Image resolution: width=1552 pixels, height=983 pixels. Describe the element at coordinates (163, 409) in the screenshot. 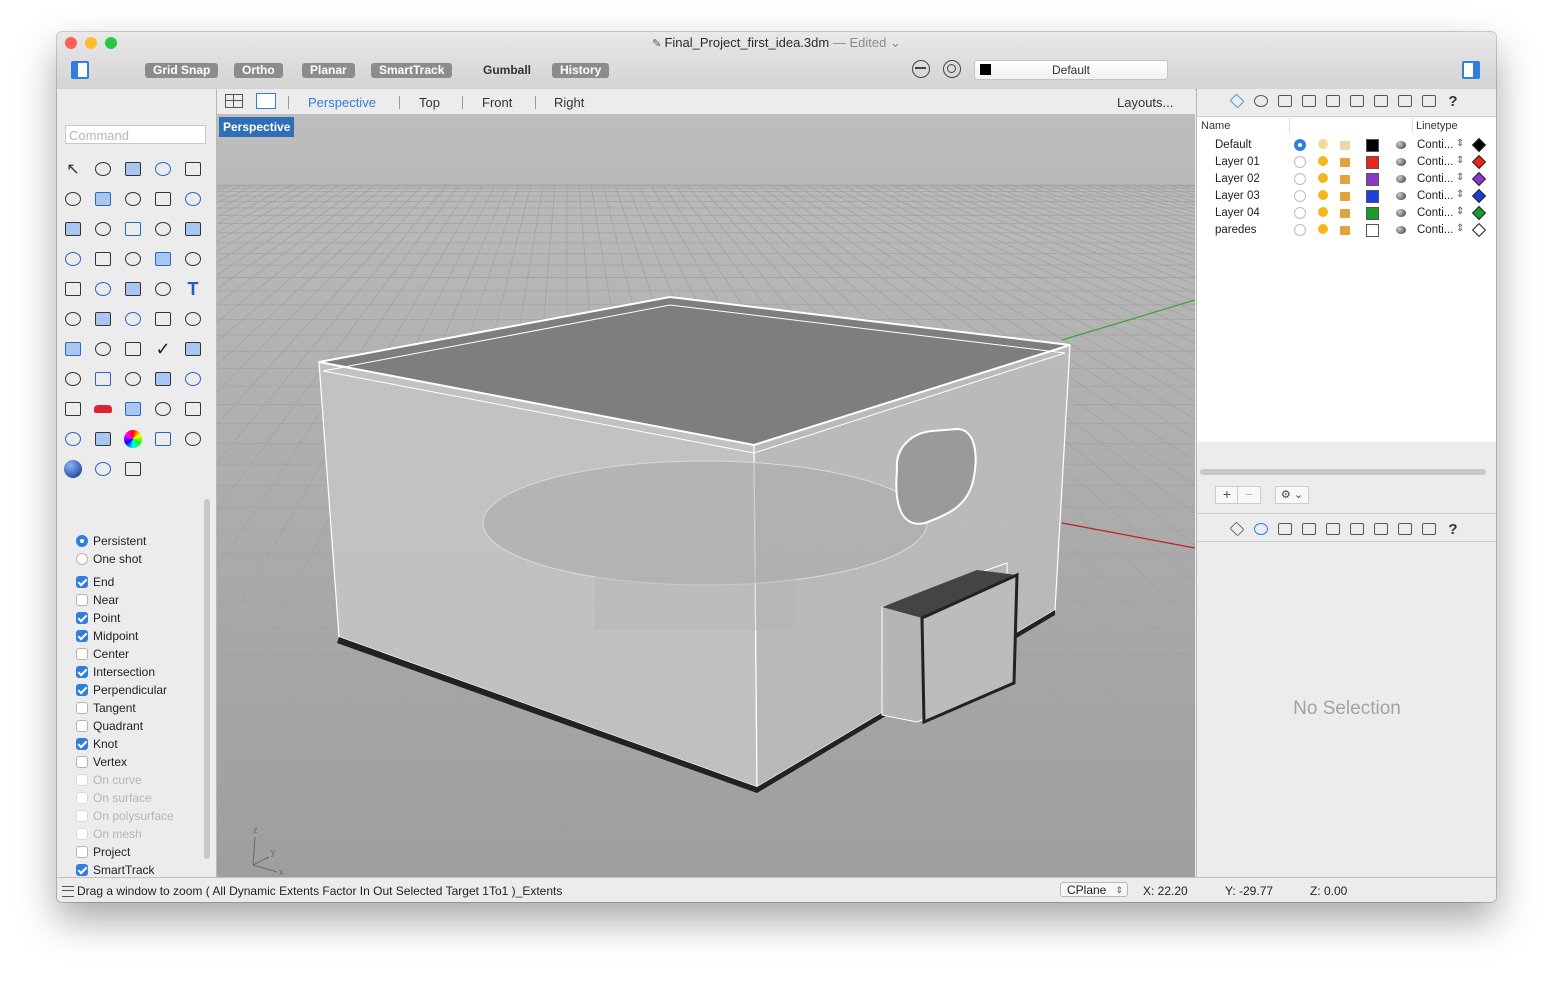

I see `material-icon` at that location.